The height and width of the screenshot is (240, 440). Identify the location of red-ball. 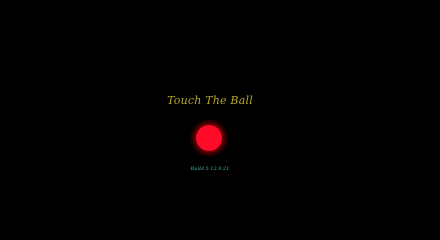
(209, 138).